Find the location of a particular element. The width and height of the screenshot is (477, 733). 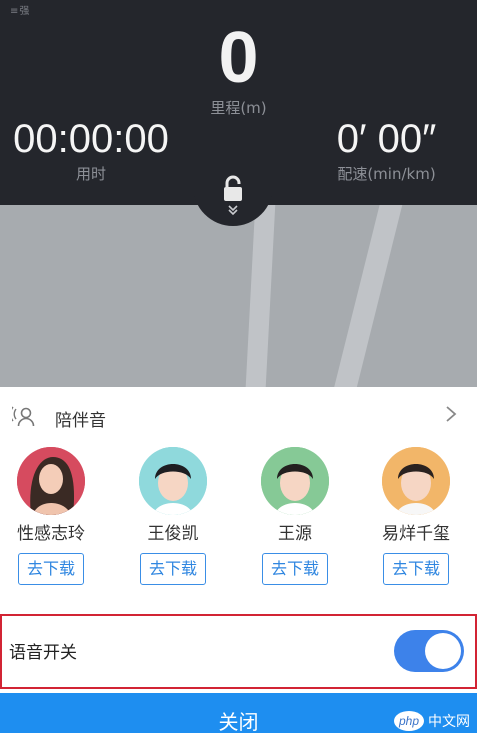

voice-name: 王源 is located at coordinates (295, 534).